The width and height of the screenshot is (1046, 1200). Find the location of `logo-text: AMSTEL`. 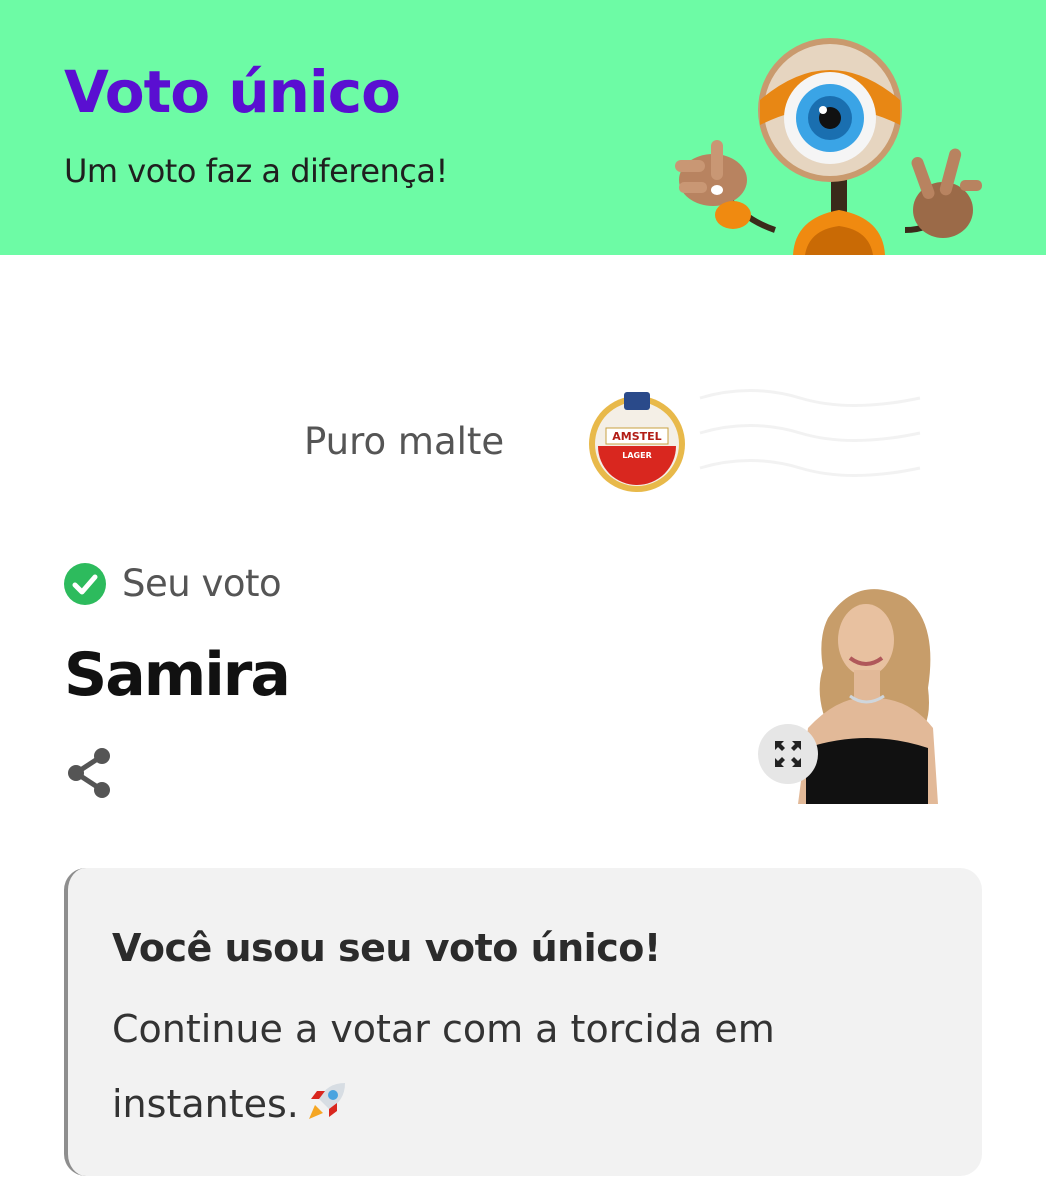

logo-text: AMSTEL is located at coordinates (636, 436).